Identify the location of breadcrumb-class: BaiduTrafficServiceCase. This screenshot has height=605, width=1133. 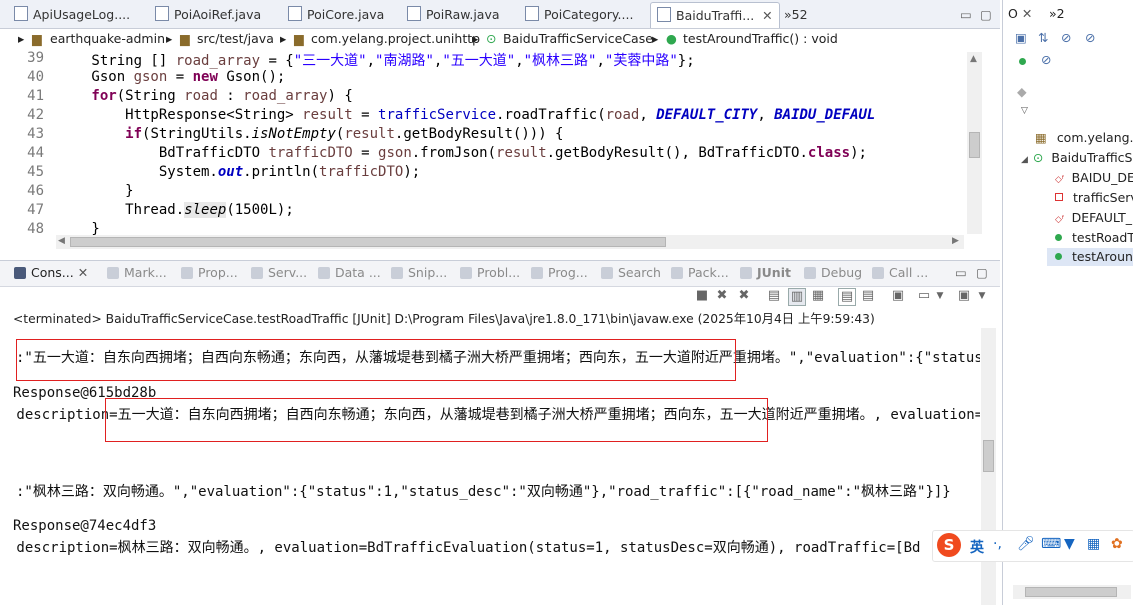
(578, 39).